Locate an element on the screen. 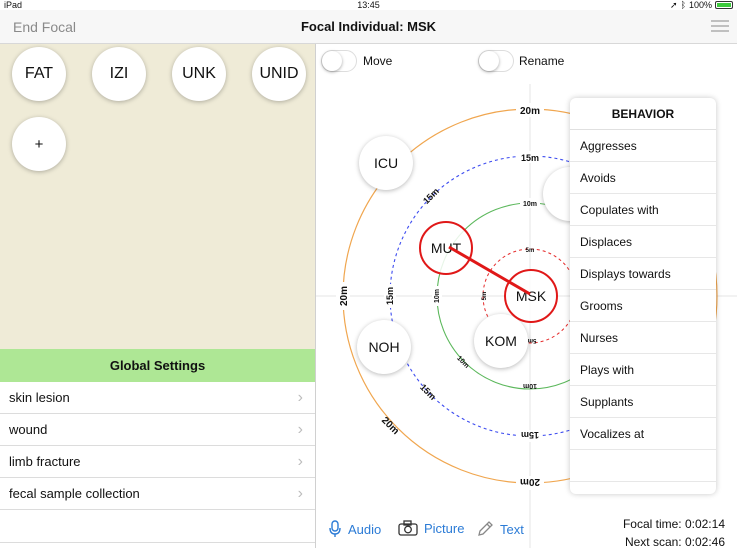 The image size is (737, 548). menu-icon is located at coordinates (720, 26).